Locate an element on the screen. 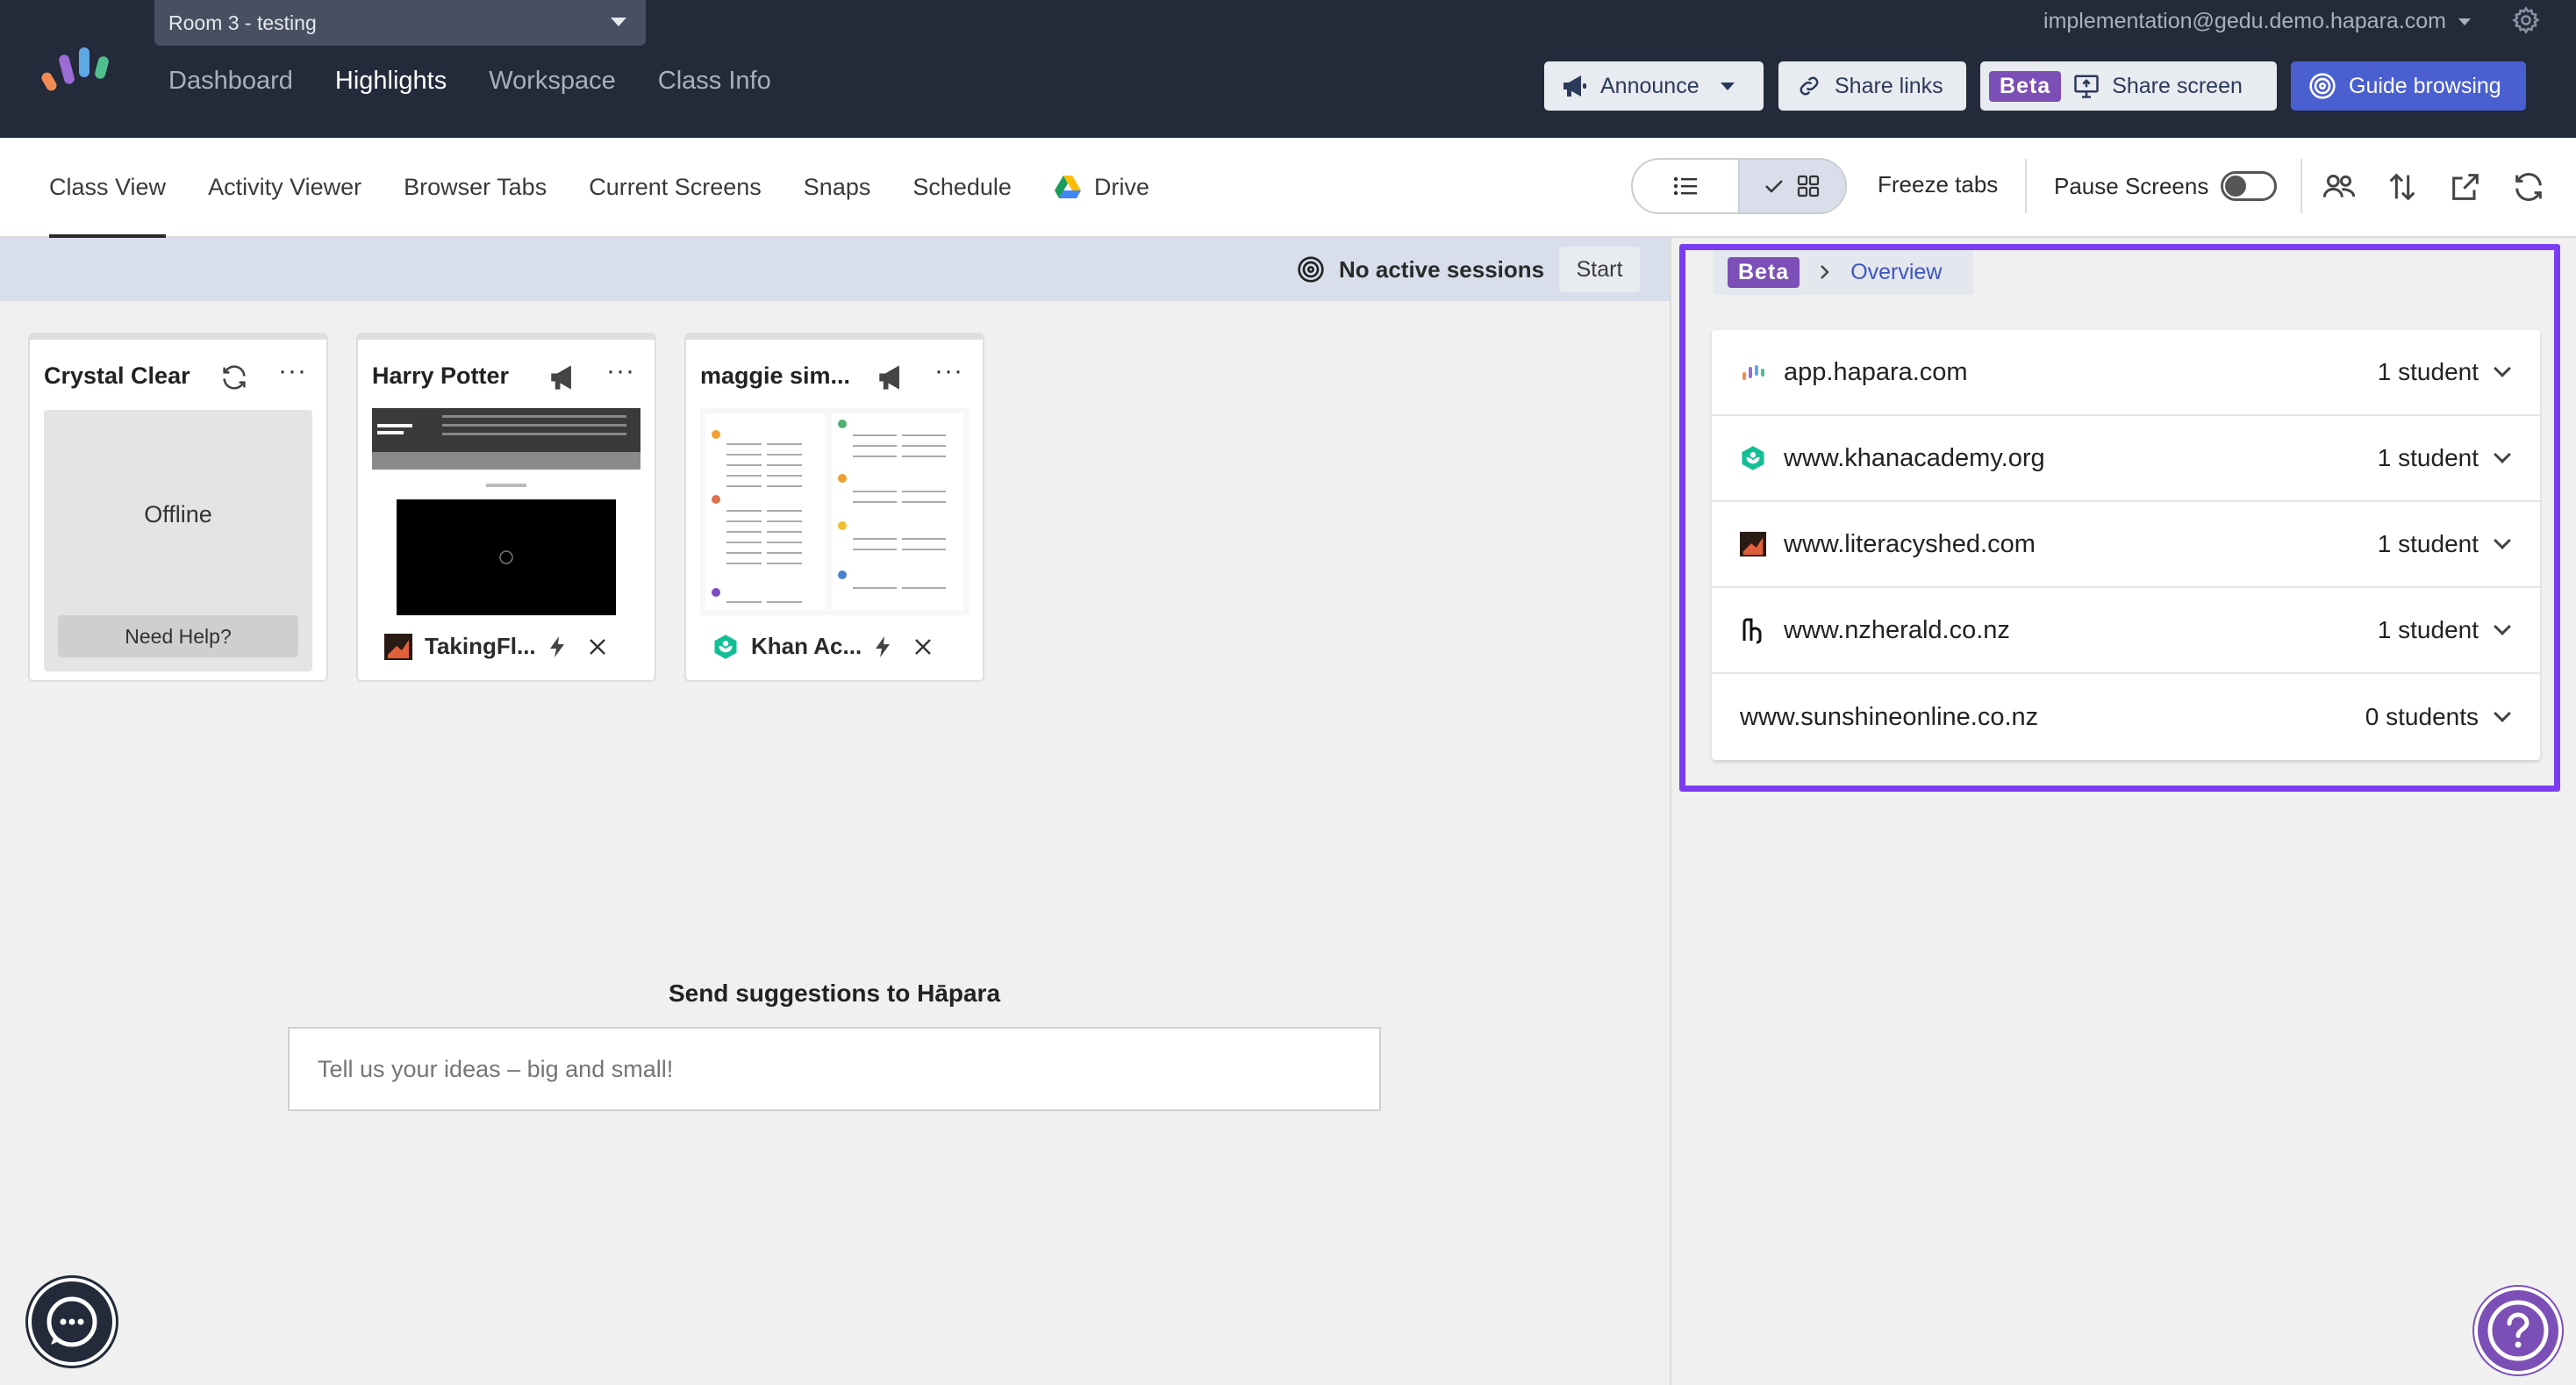 The width and height of the screenshot is (2576, 1385). khanacademy-favicon is located at coordinates (725, 646).